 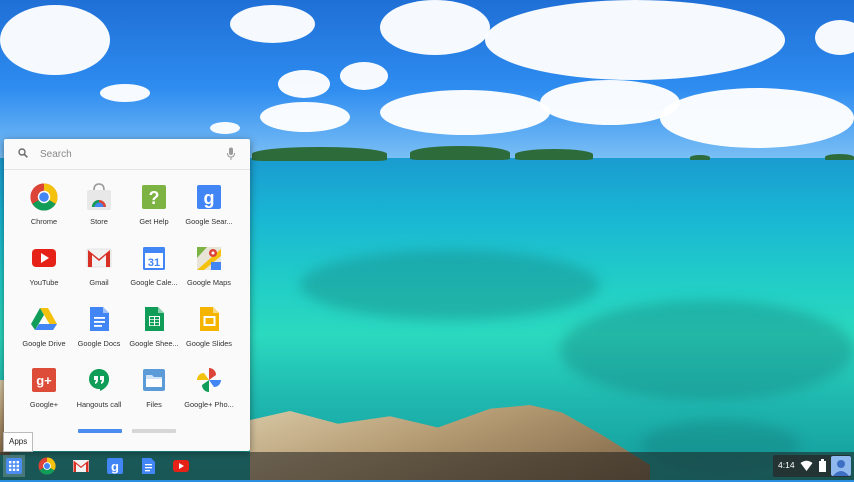 What do you see at coordinates (822, 465) in the screenshot?
I see `battery-icon` at bounding box center [822, 465].